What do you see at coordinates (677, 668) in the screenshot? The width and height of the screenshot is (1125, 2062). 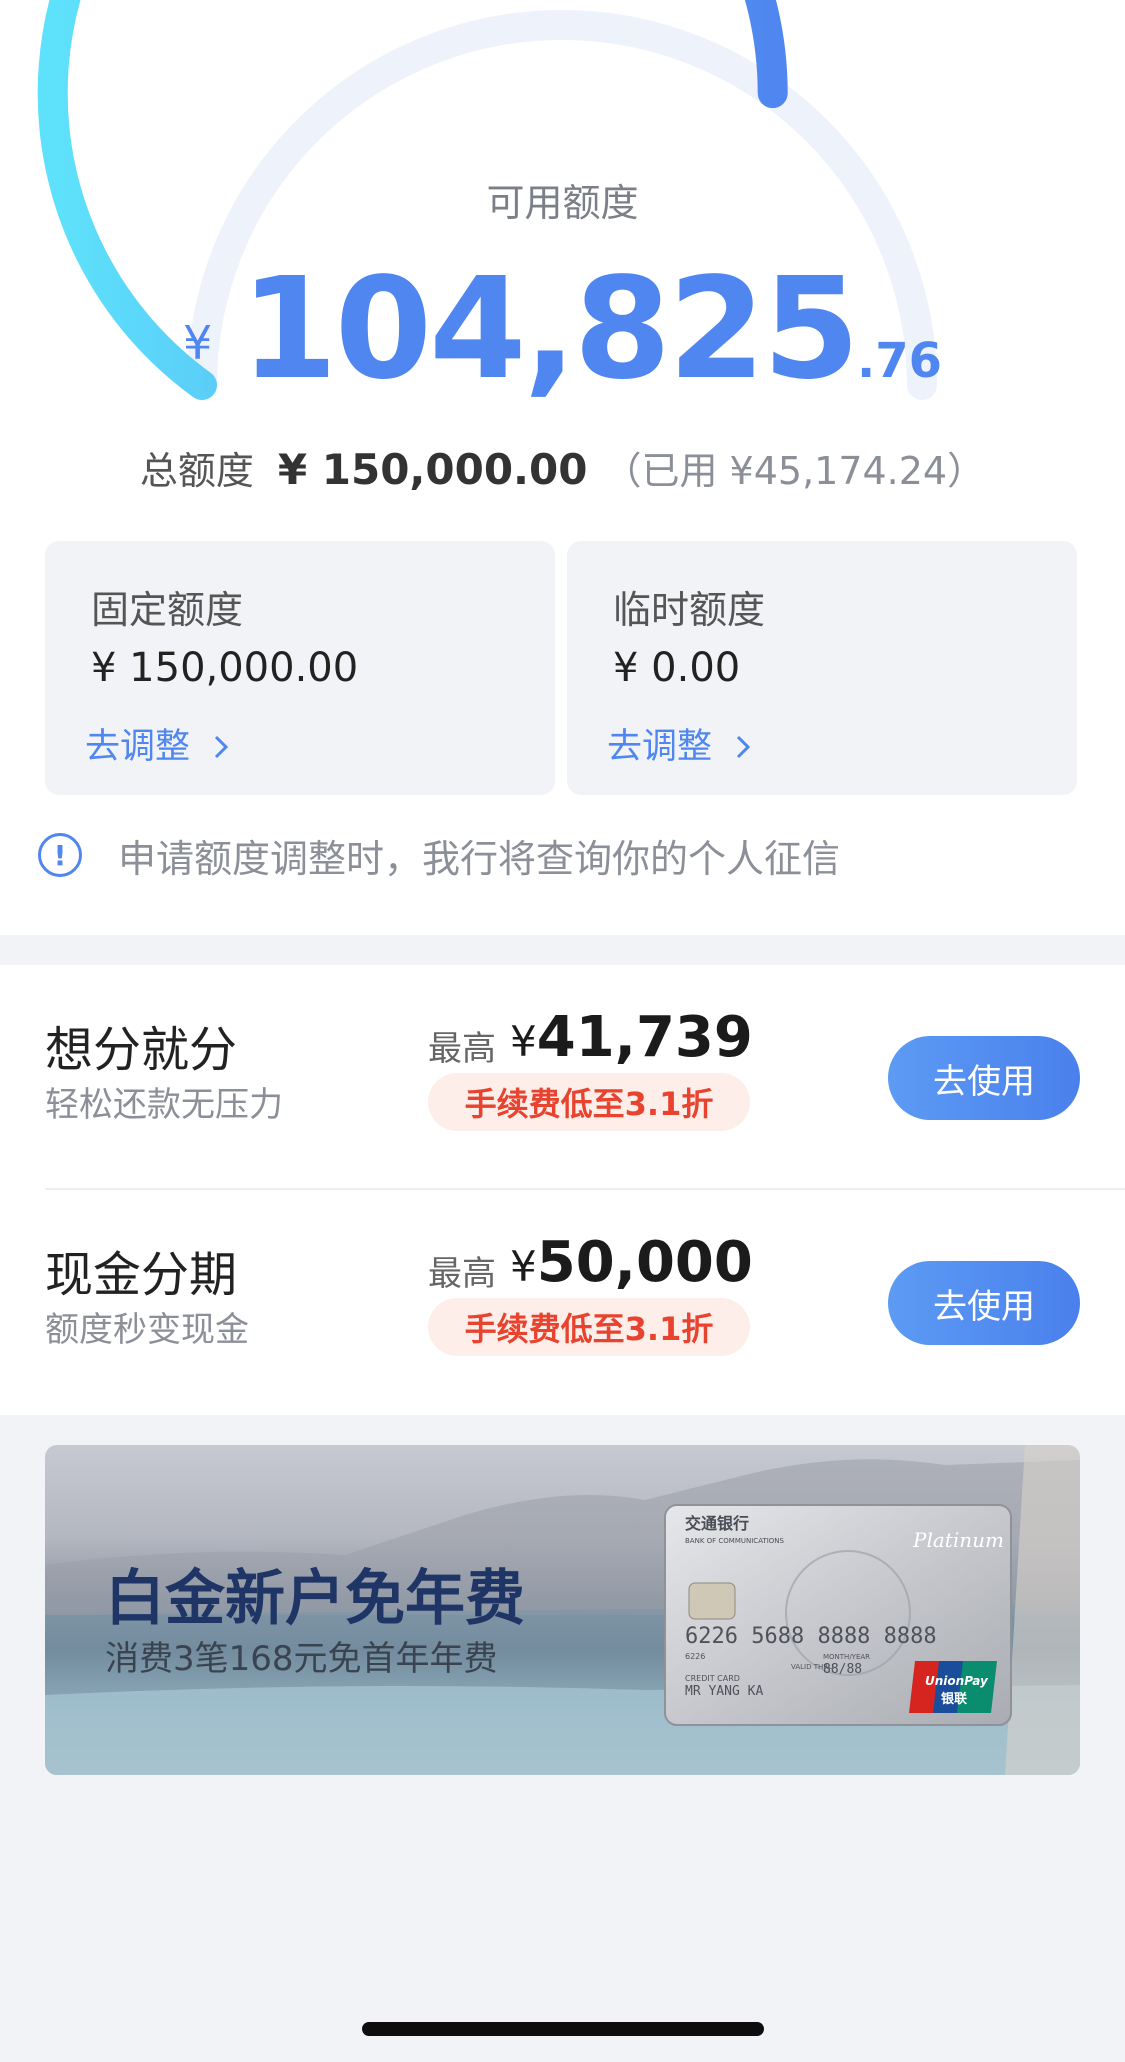 I see `temporary-limit-value: ¥ 0.00` at bounding box center [677, 668].